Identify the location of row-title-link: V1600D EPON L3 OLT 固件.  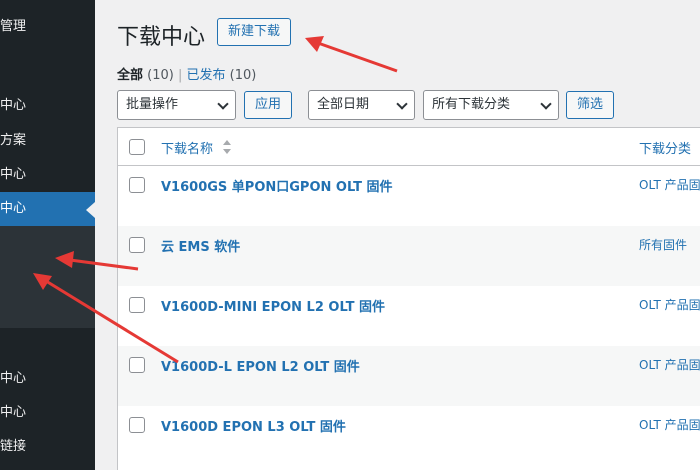
(253, 425).